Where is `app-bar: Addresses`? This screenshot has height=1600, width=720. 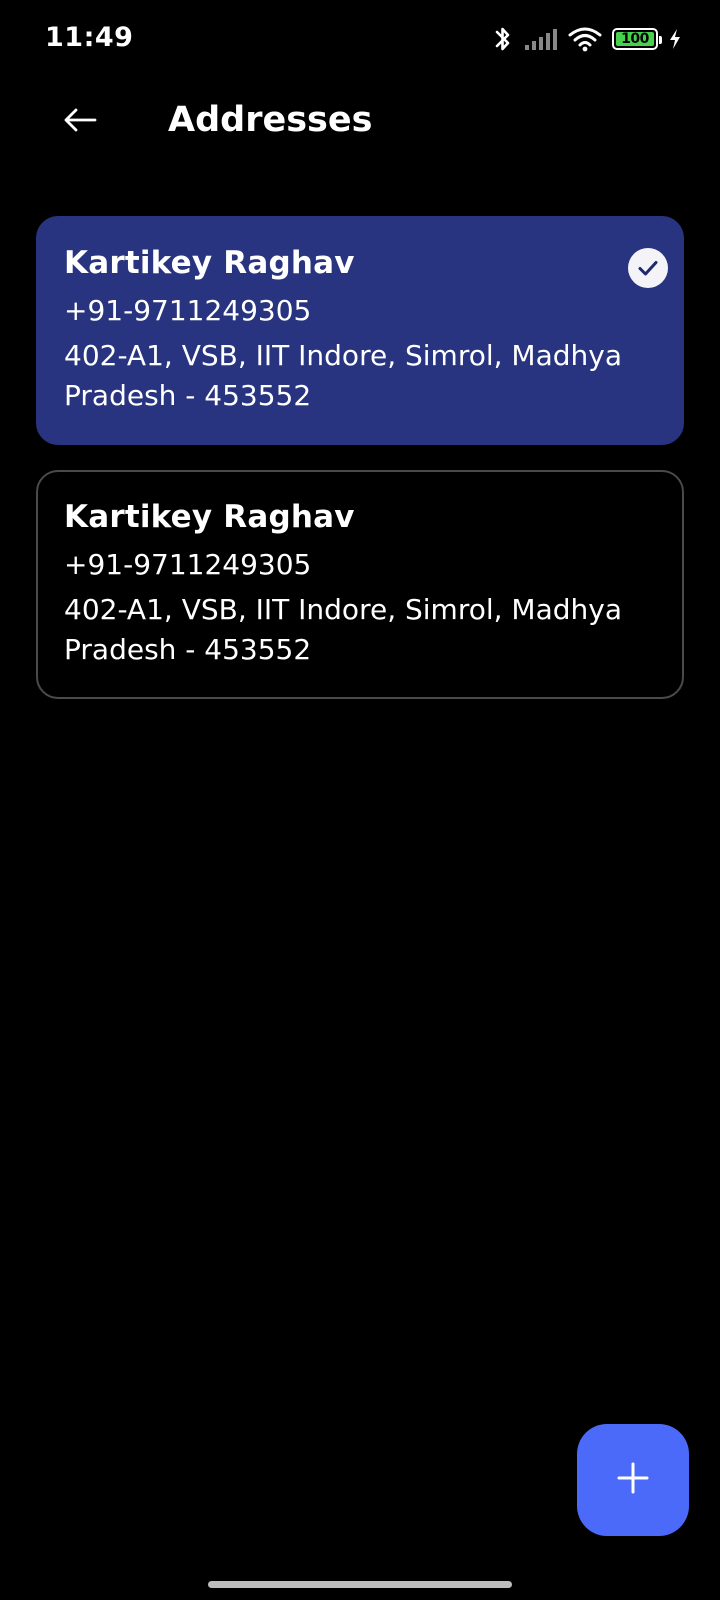
app-bar: Addresses is located at coordinates (360, 122).